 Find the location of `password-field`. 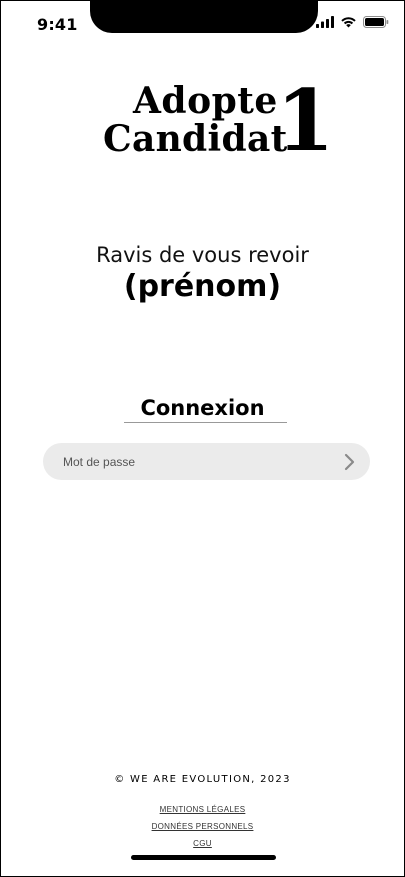

password-field is located at coordinates (206, 461).